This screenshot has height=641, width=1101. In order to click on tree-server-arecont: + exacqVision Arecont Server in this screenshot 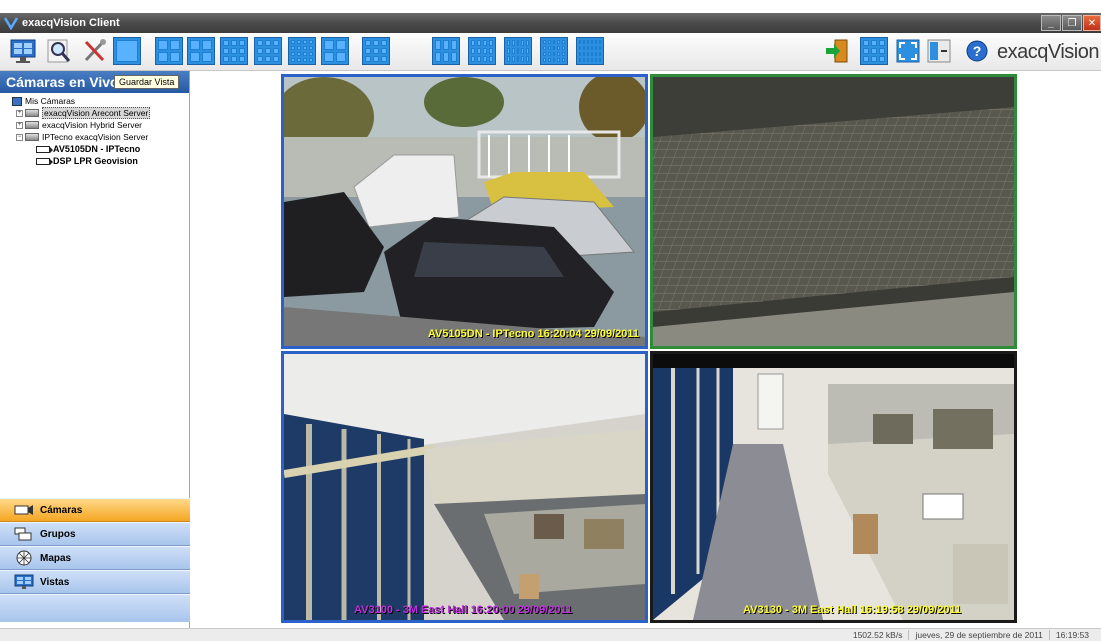, I will do `click(94, 113)`.